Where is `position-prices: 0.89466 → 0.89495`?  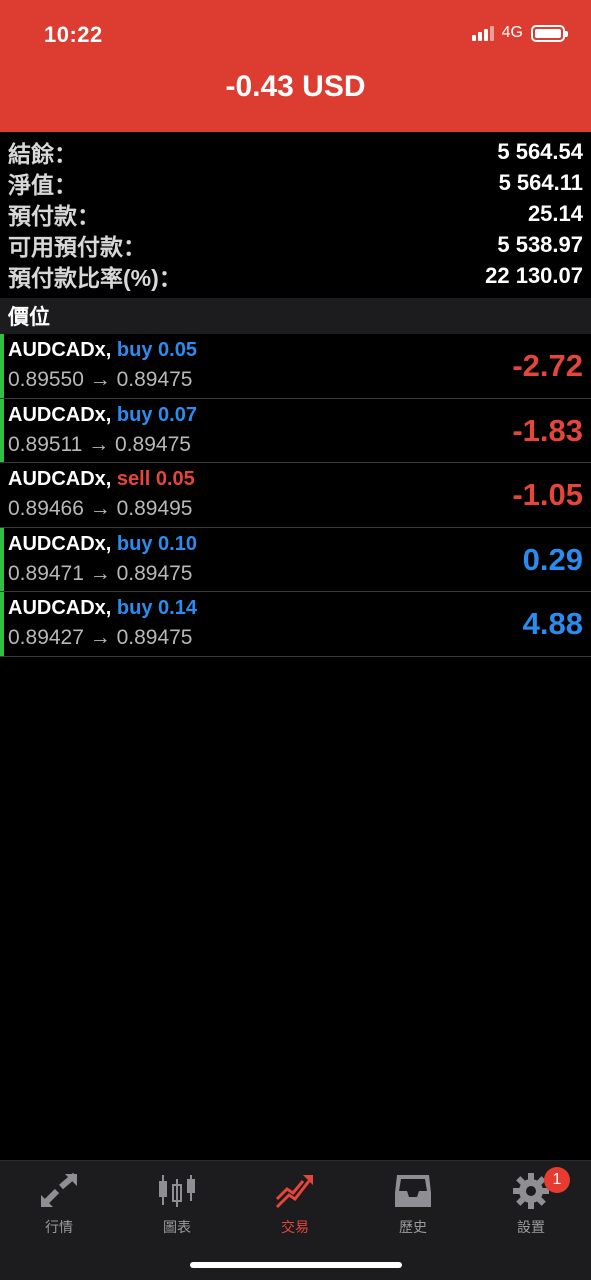
position-prices: 0.89466 → 0.89495 is located at coordinates (100, 508).